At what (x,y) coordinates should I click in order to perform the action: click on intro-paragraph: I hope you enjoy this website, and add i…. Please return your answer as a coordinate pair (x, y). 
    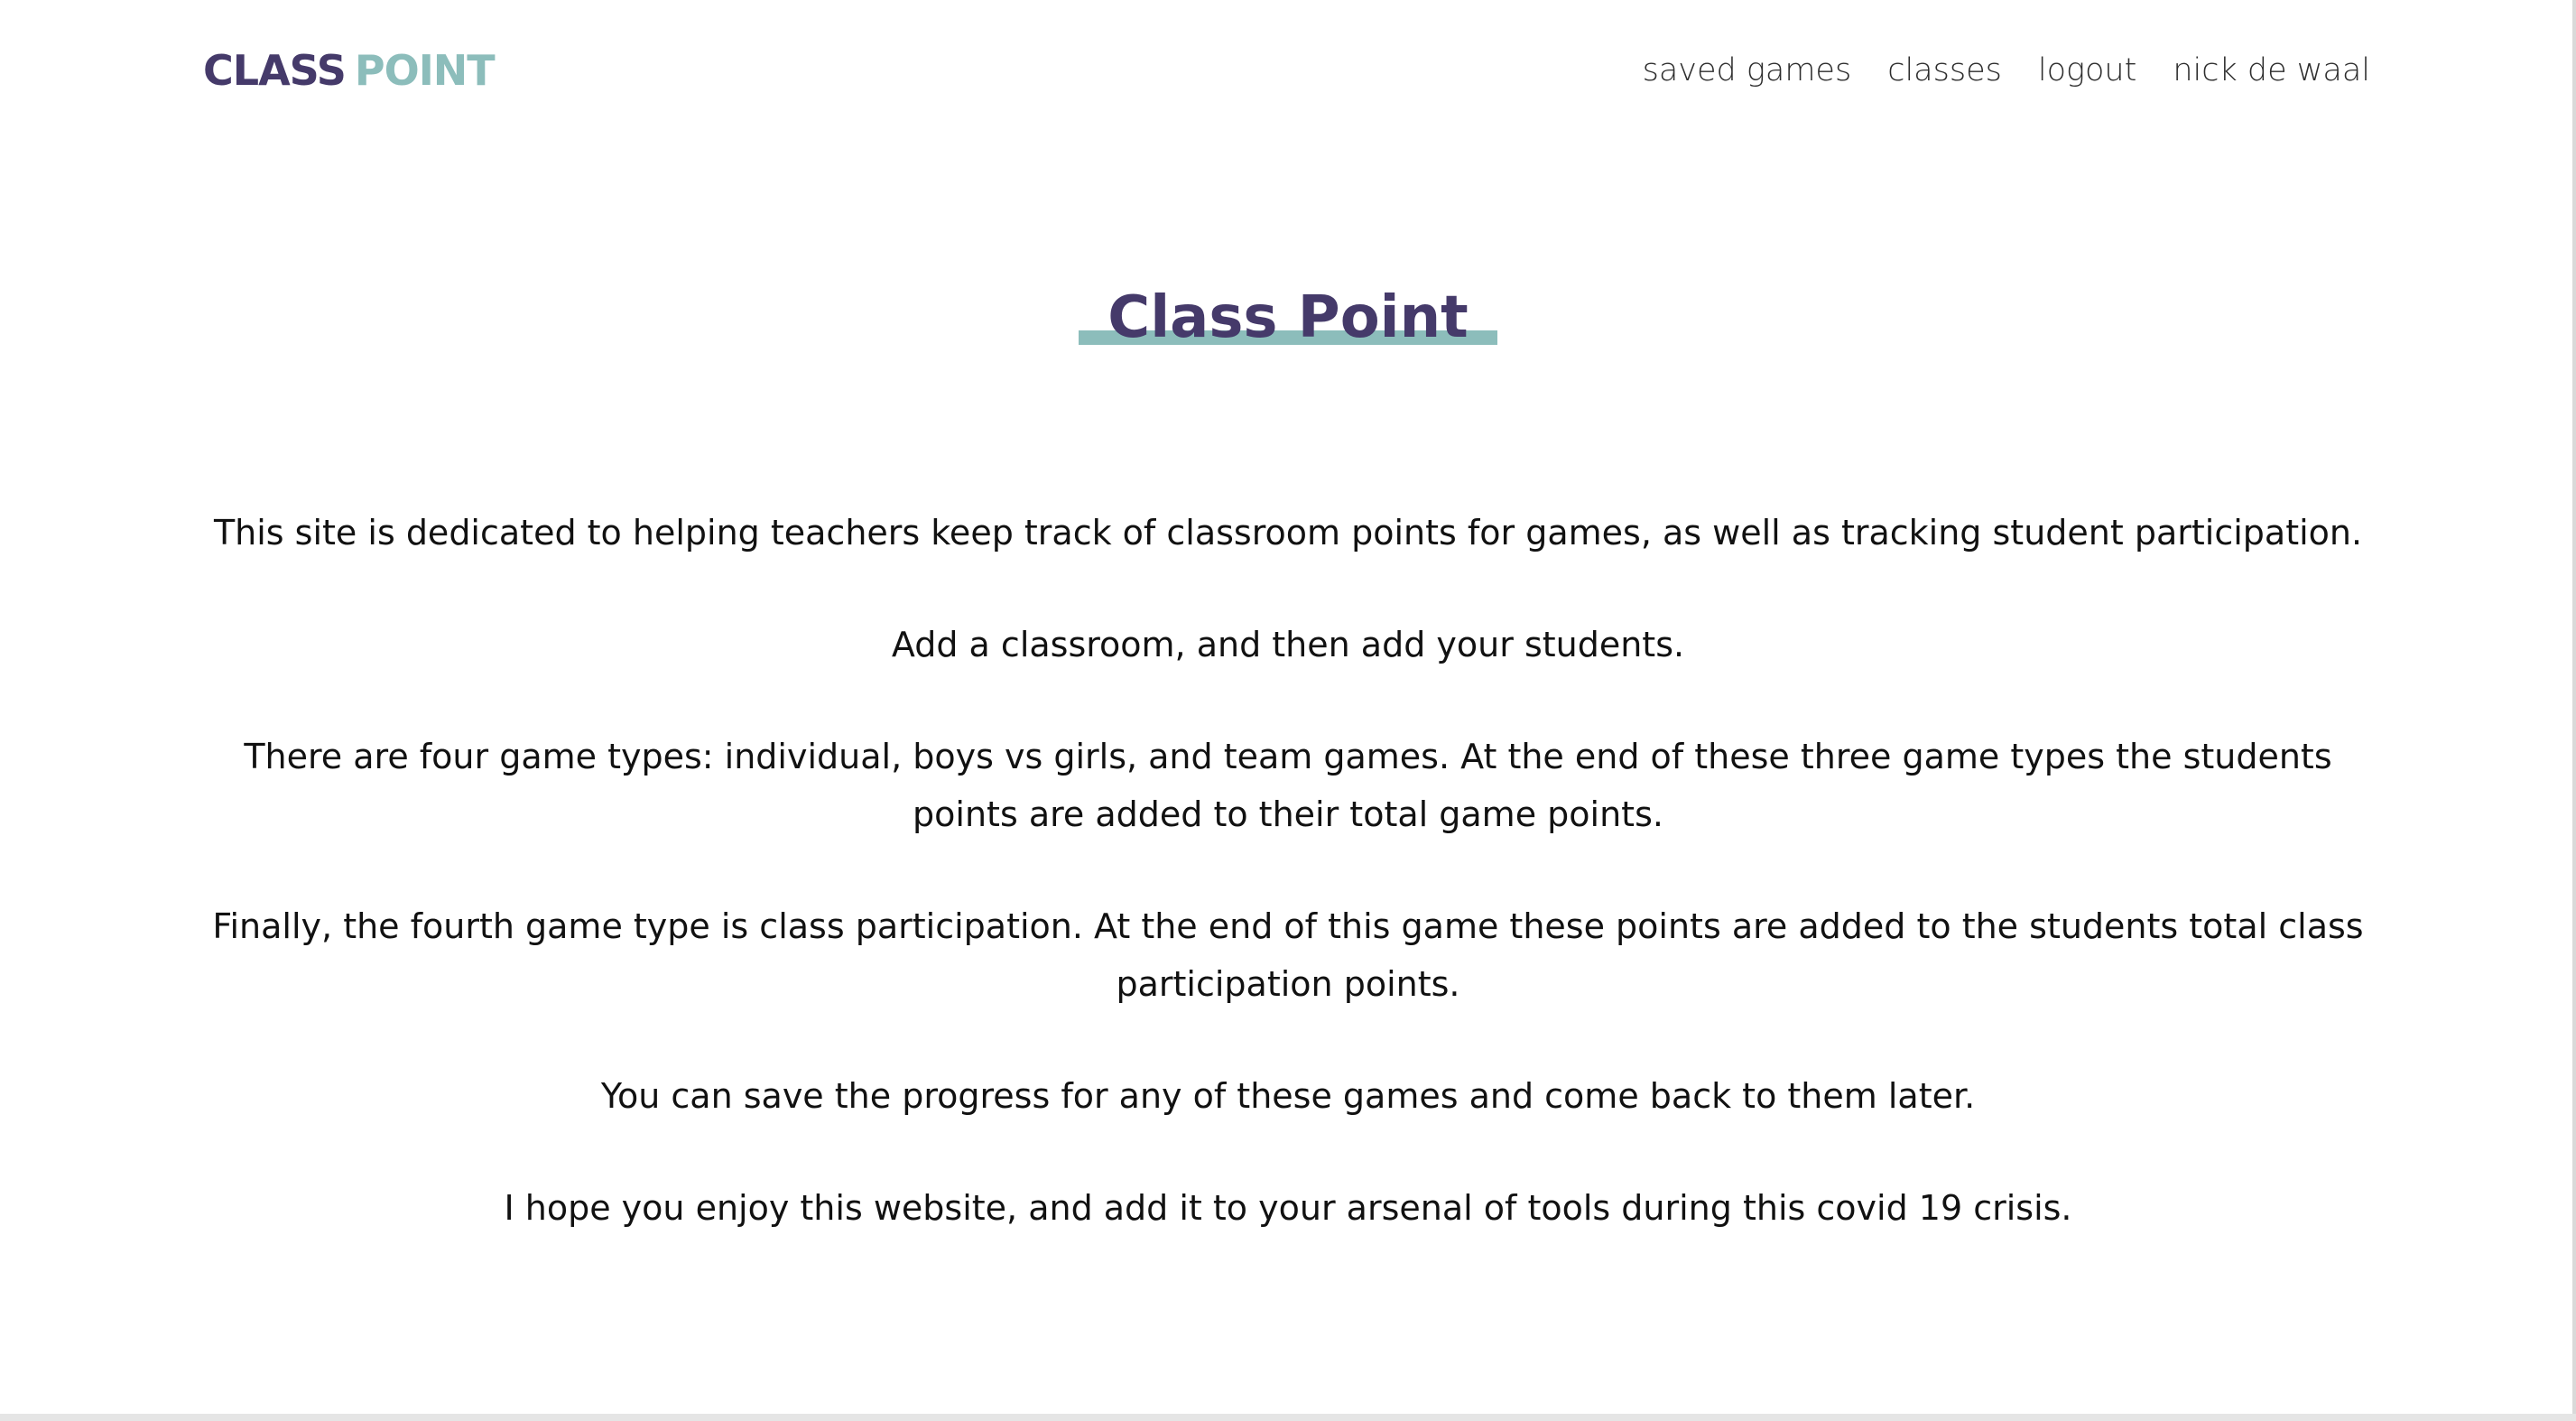
    Looking at the image, I should click on (1288, 1208).